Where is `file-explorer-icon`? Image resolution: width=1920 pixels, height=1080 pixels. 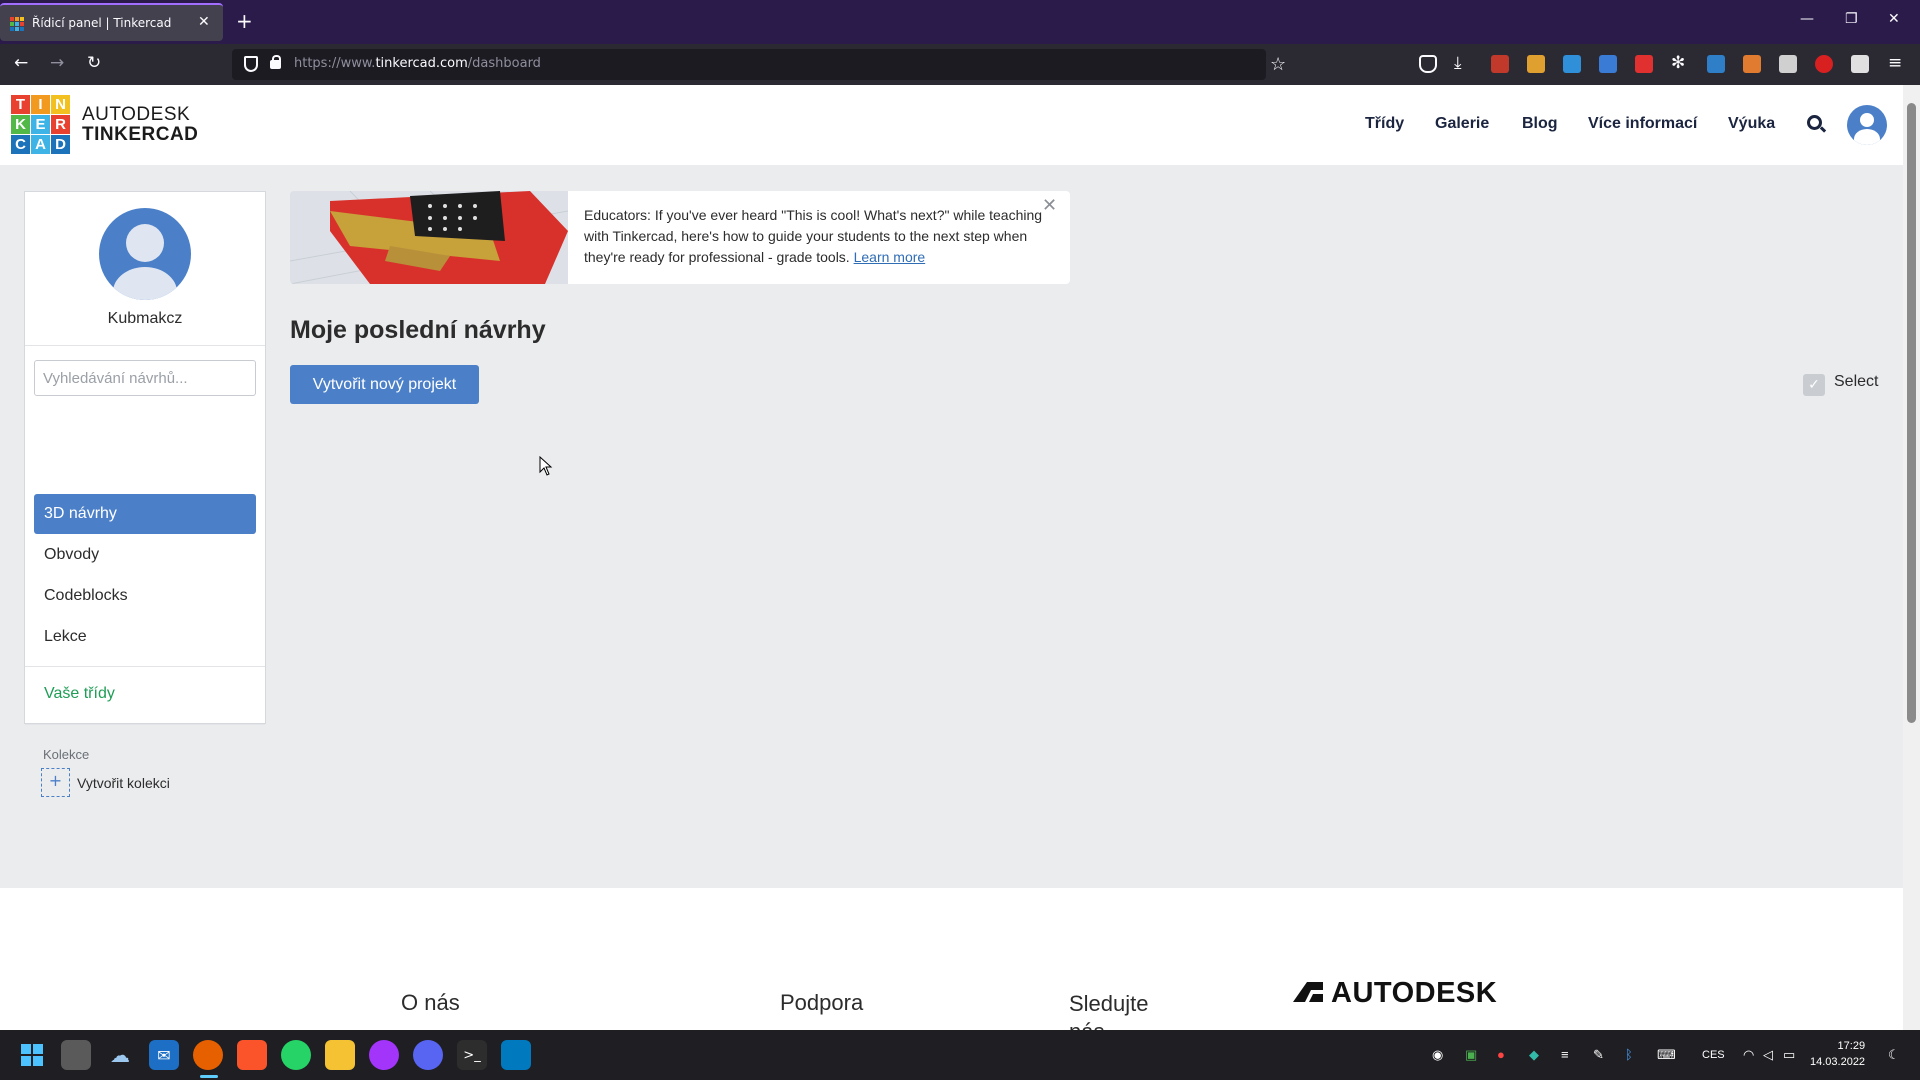 file-explorer-icon is located at coordinates (340, 1055).